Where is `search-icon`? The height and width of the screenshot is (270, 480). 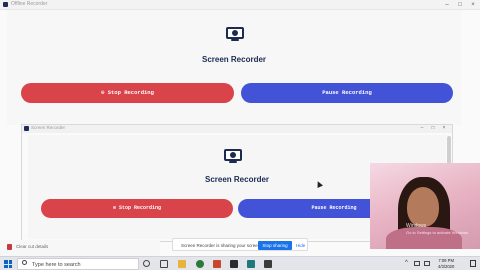
search-icon is located at coordinates (24, 262).